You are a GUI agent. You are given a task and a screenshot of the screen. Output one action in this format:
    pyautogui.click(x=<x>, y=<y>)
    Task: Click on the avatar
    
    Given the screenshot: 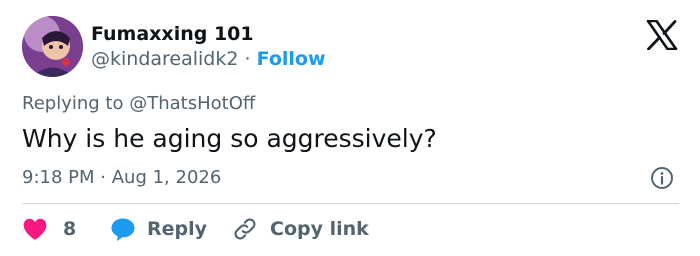 What is the action you would take?
    pyautogui.click(x=52, y=46)
    